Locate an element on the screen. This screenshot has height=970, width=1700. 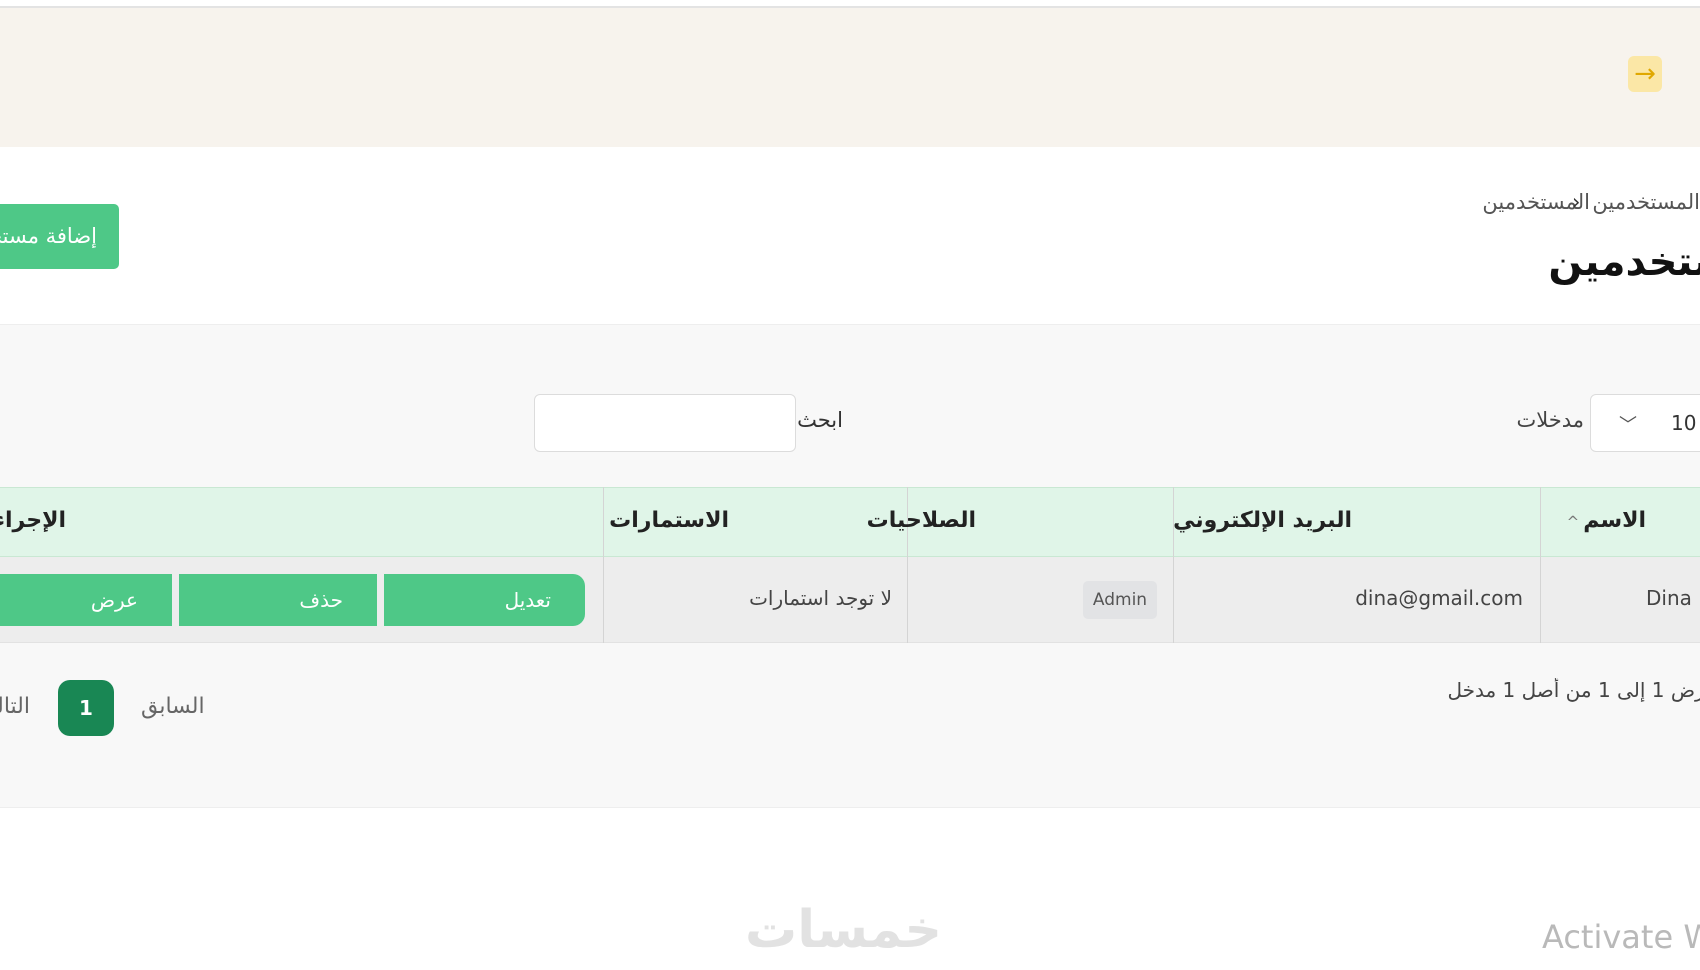
column-header-email: البريد الإلكتروني is located at coordinates (1262, 520).